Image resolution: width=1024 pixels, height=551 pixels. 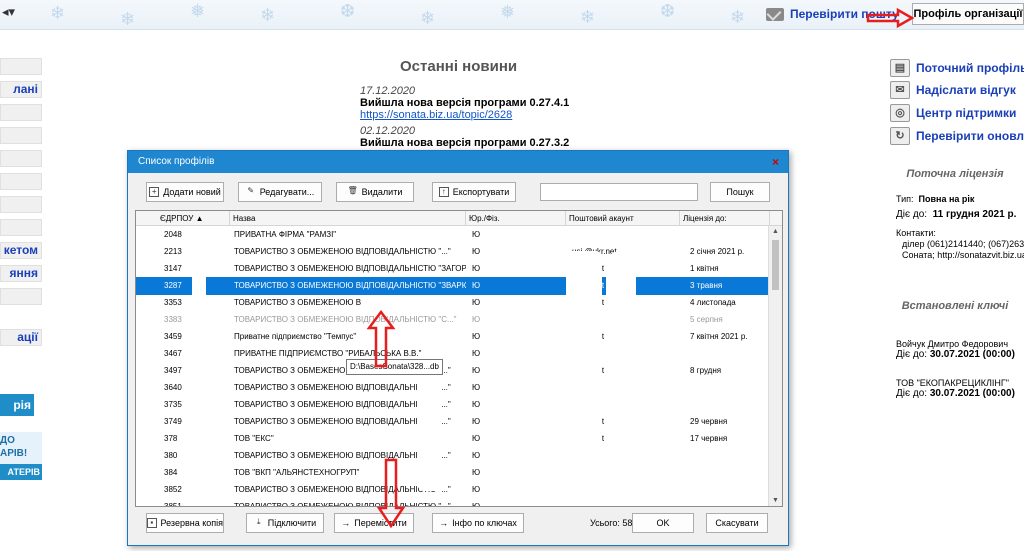 What do you see at coordinates (516, 218) in the screenshot?
I see `column-header: Юр./Фіз.` at bounding box center [516, 218].